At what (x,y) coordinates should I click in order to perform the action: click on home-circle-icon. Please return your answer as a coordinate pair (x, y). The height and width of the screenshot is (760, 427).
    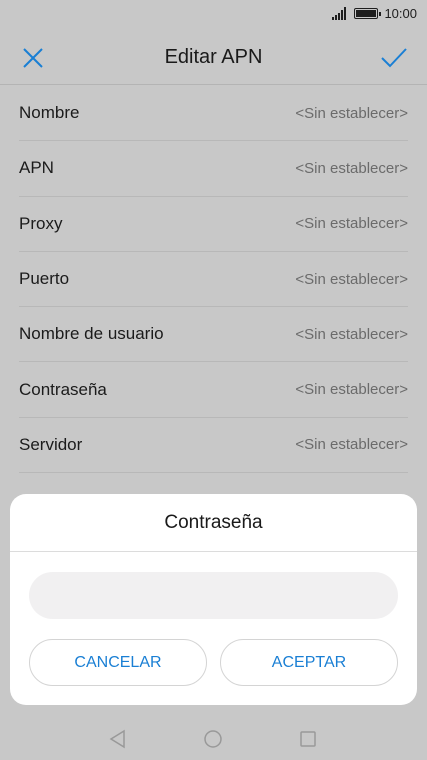
    Looking at the image, I should click on (213, 739).